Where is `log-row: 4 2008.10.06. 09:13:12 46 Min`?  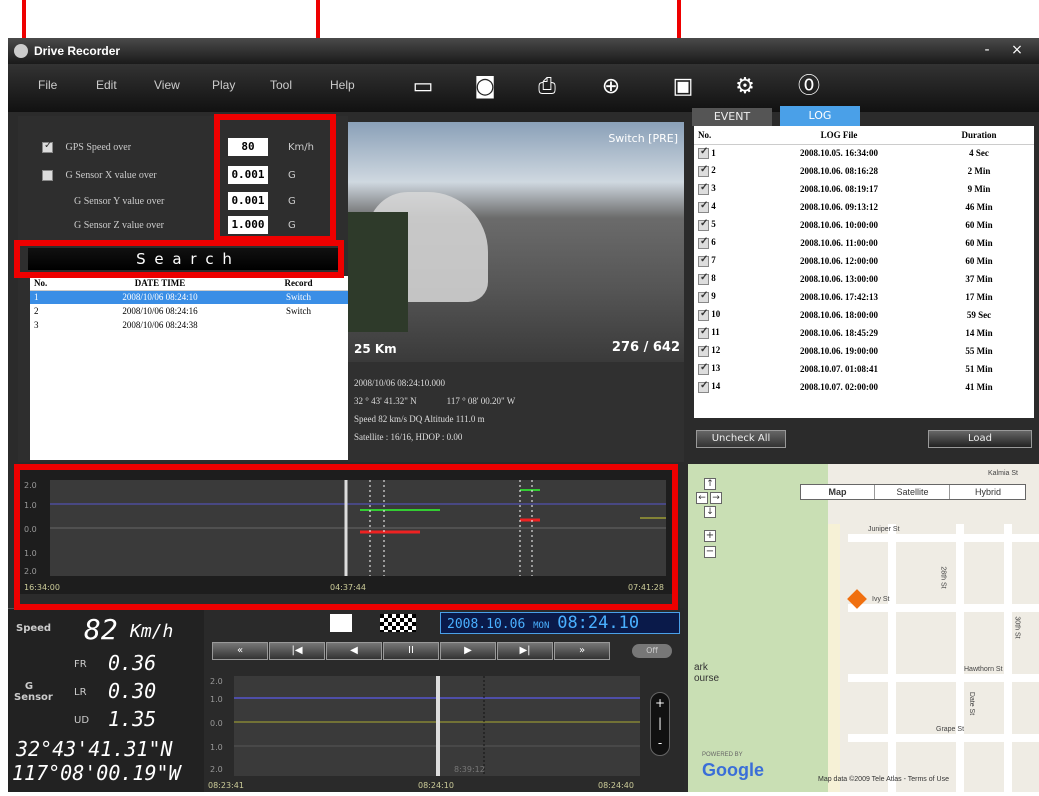
log-row: 4 2008.10.06. 09:13:12 46 Min is located at coordinates (864, 207).